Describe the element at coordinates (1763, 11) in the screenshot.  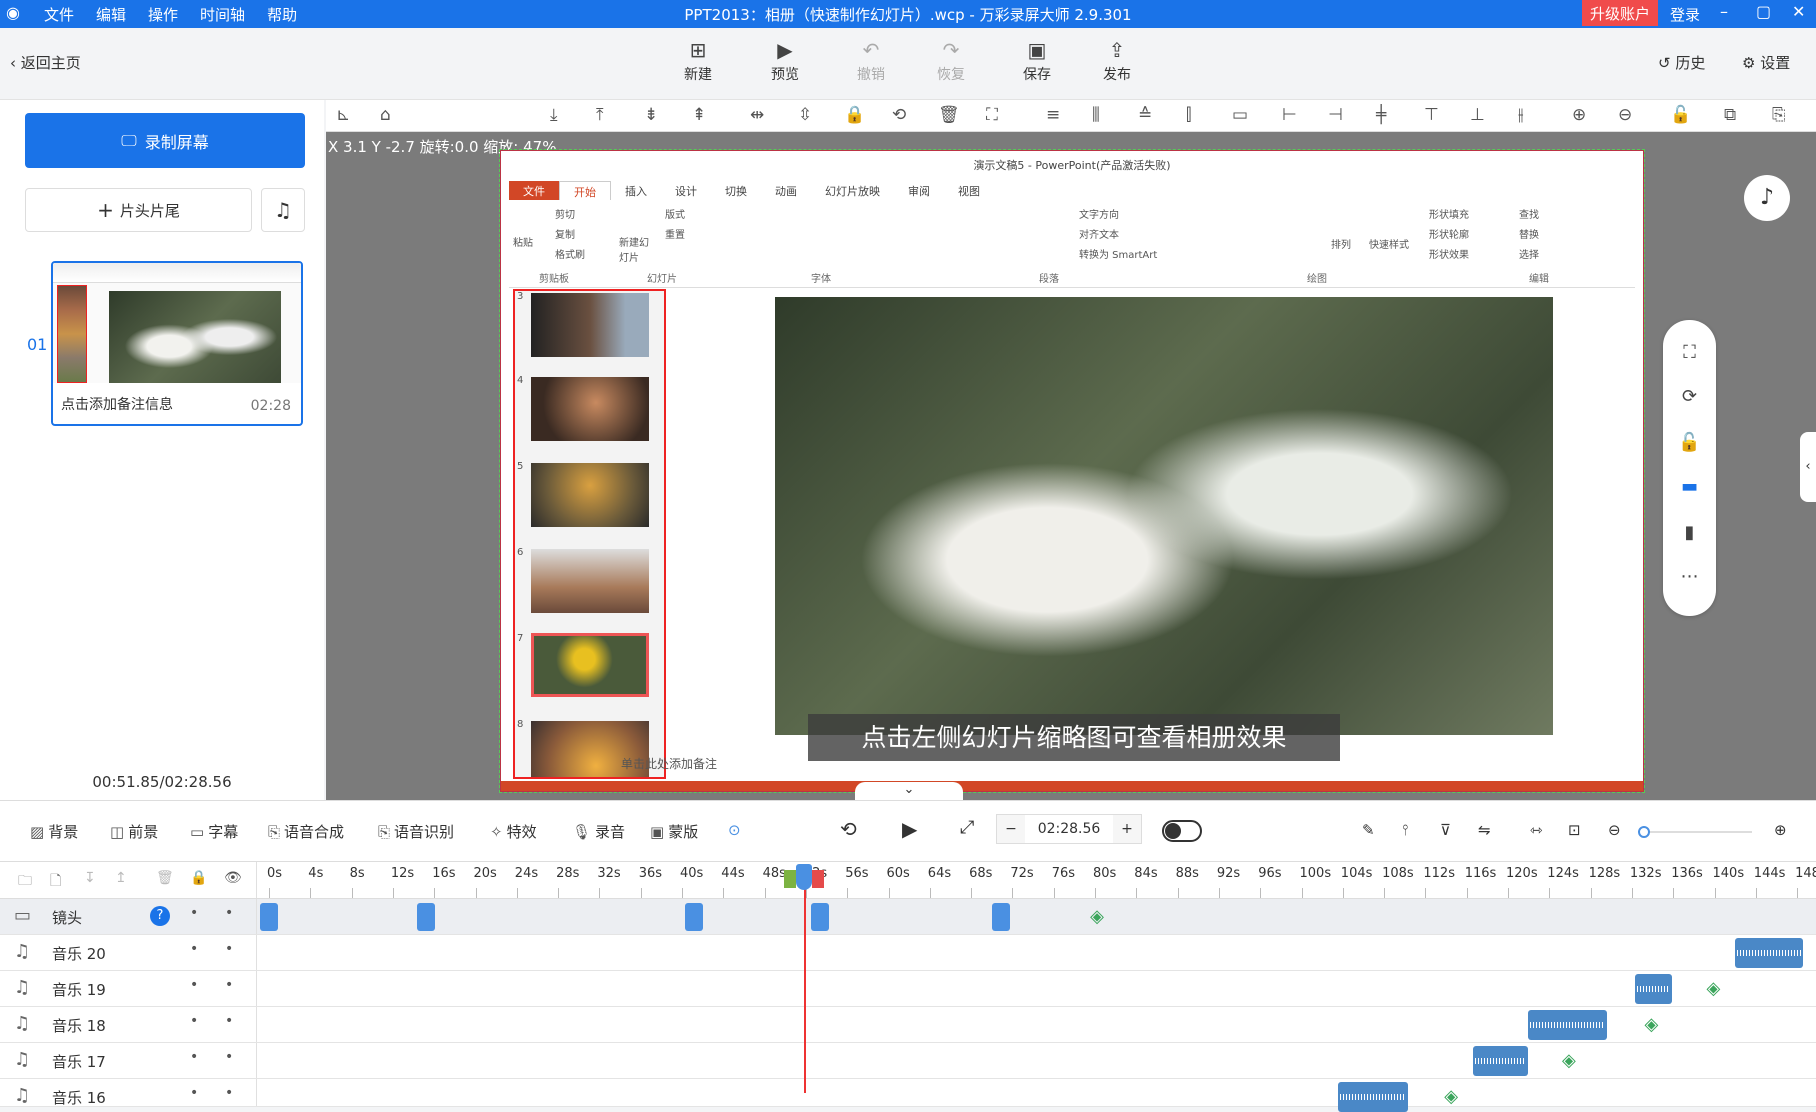
I see `maximize-icon: ▢` at that location.